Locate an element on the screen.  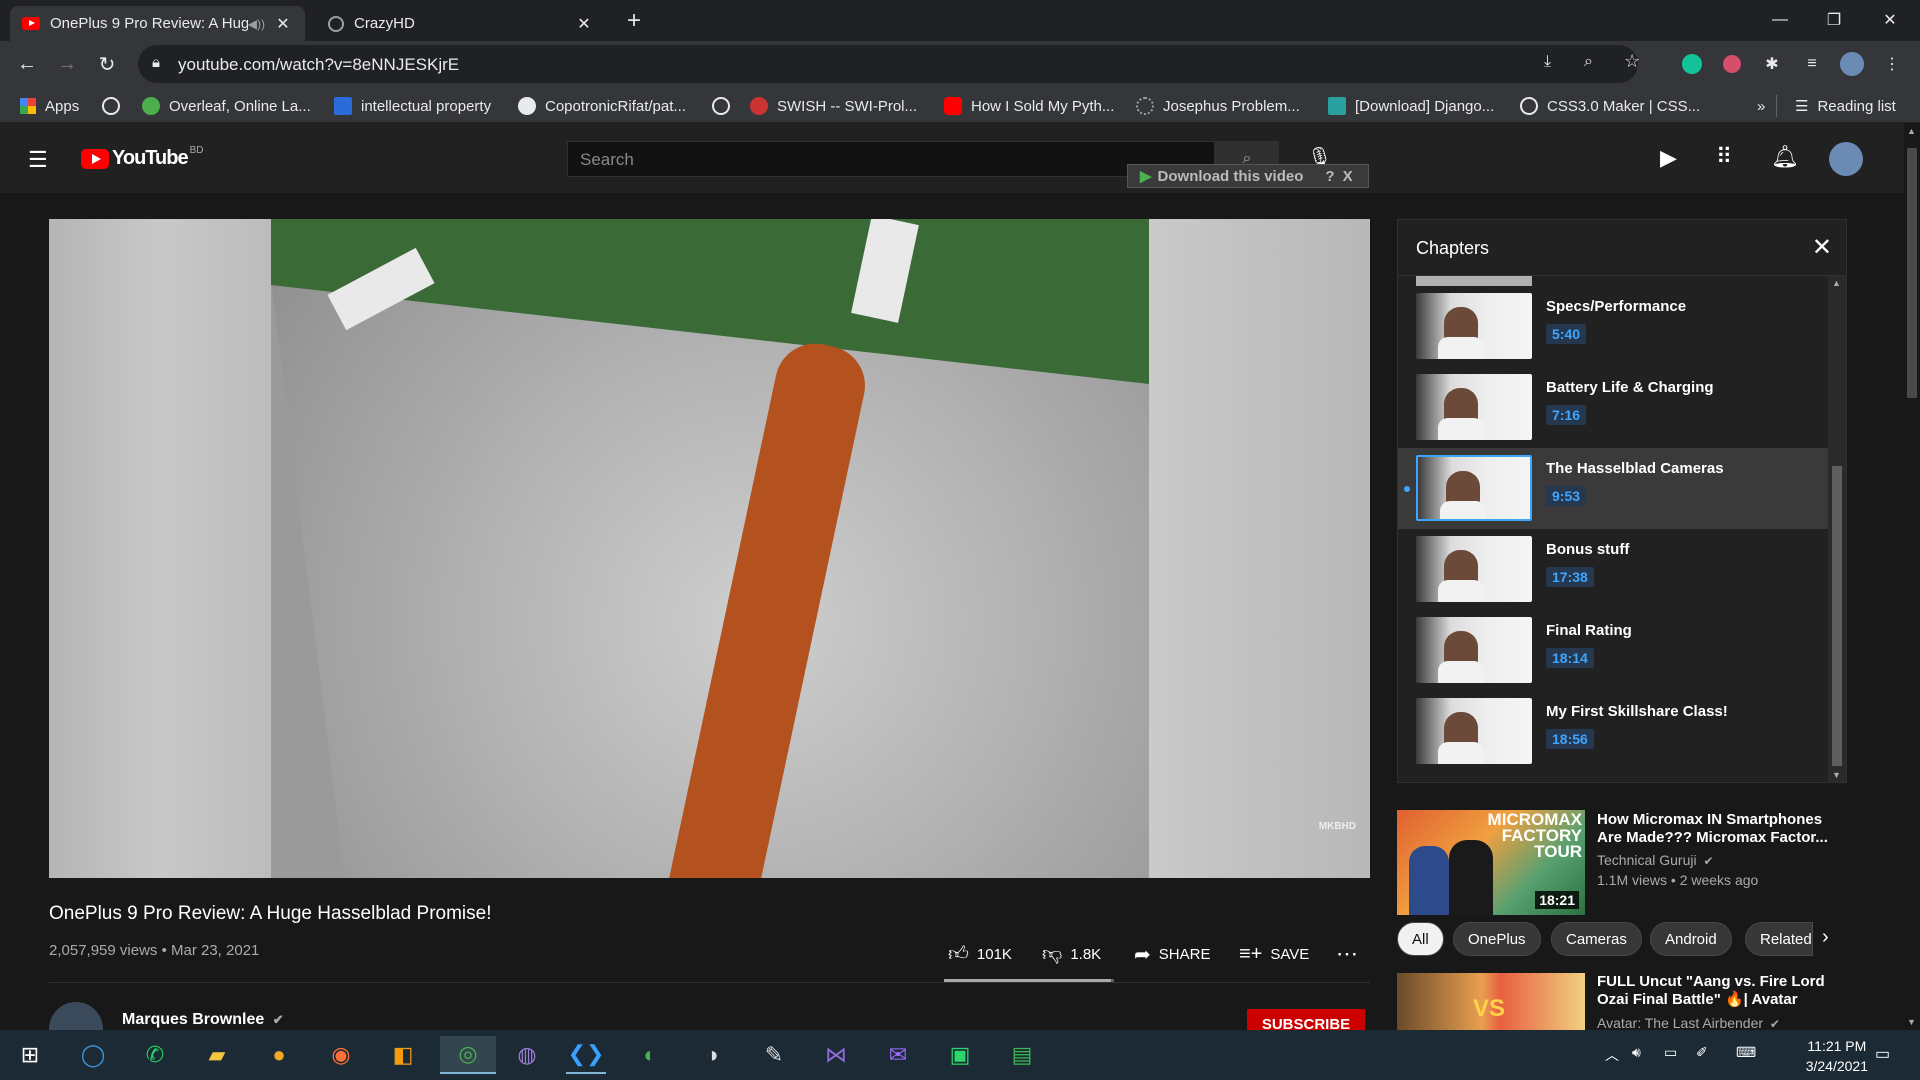
volume-icon: 🔊︎ is located at coordinates (1636, 1052).